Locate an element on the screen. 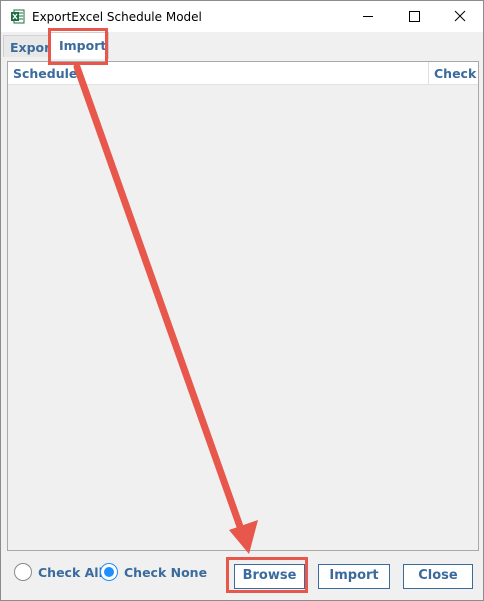 Image resolution: width=484 pixels, height=601 pixels. maximize-button is located at coordinates (414, 16).